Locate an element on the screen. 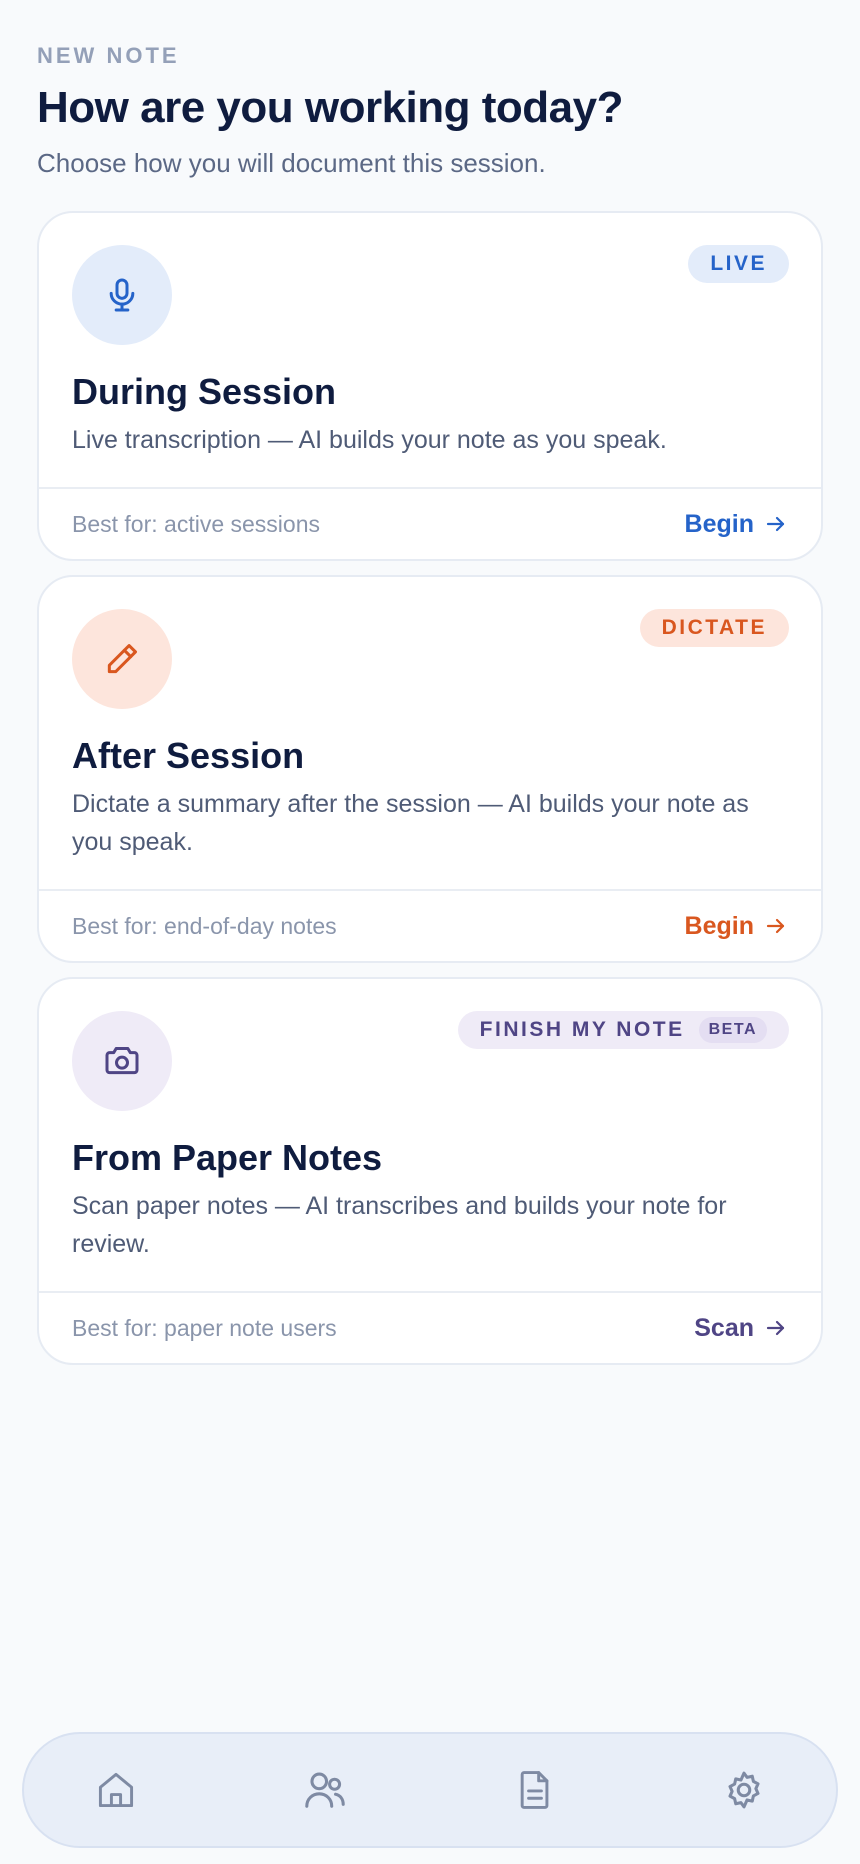  live-badge: LIVE is located at coordinates (738, 264).